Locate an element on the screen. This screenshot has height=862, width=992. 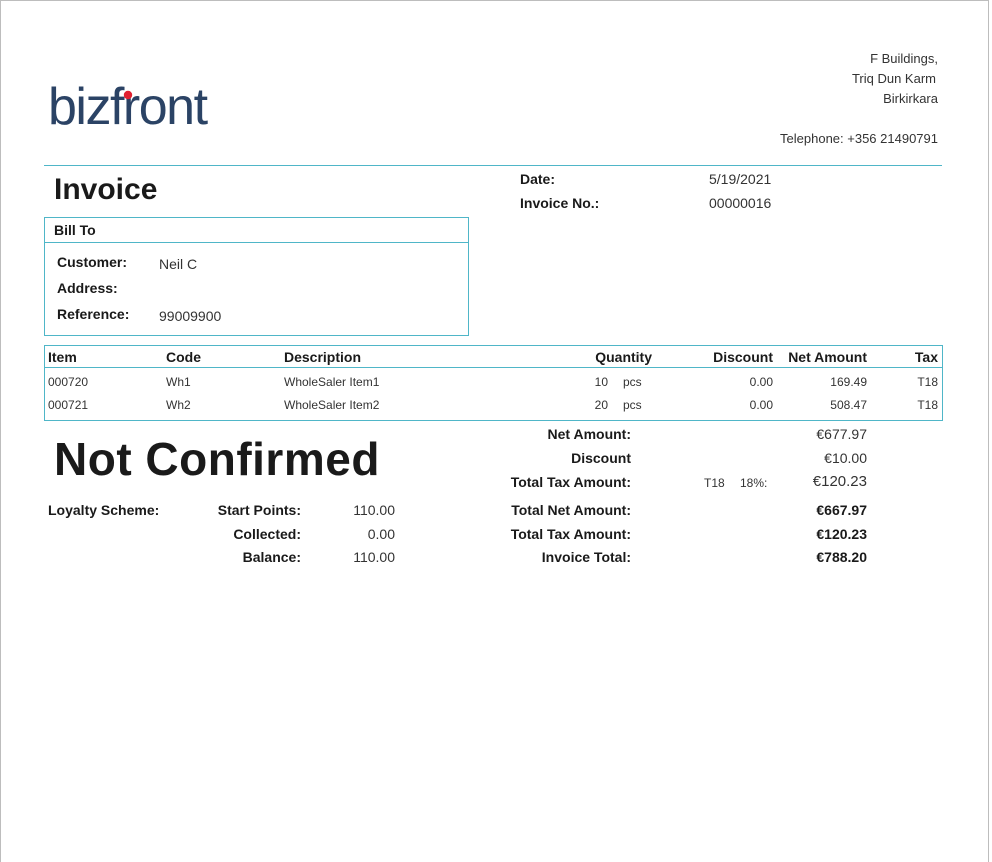
logo-text: bizfront is located at coordinates (128, 106).